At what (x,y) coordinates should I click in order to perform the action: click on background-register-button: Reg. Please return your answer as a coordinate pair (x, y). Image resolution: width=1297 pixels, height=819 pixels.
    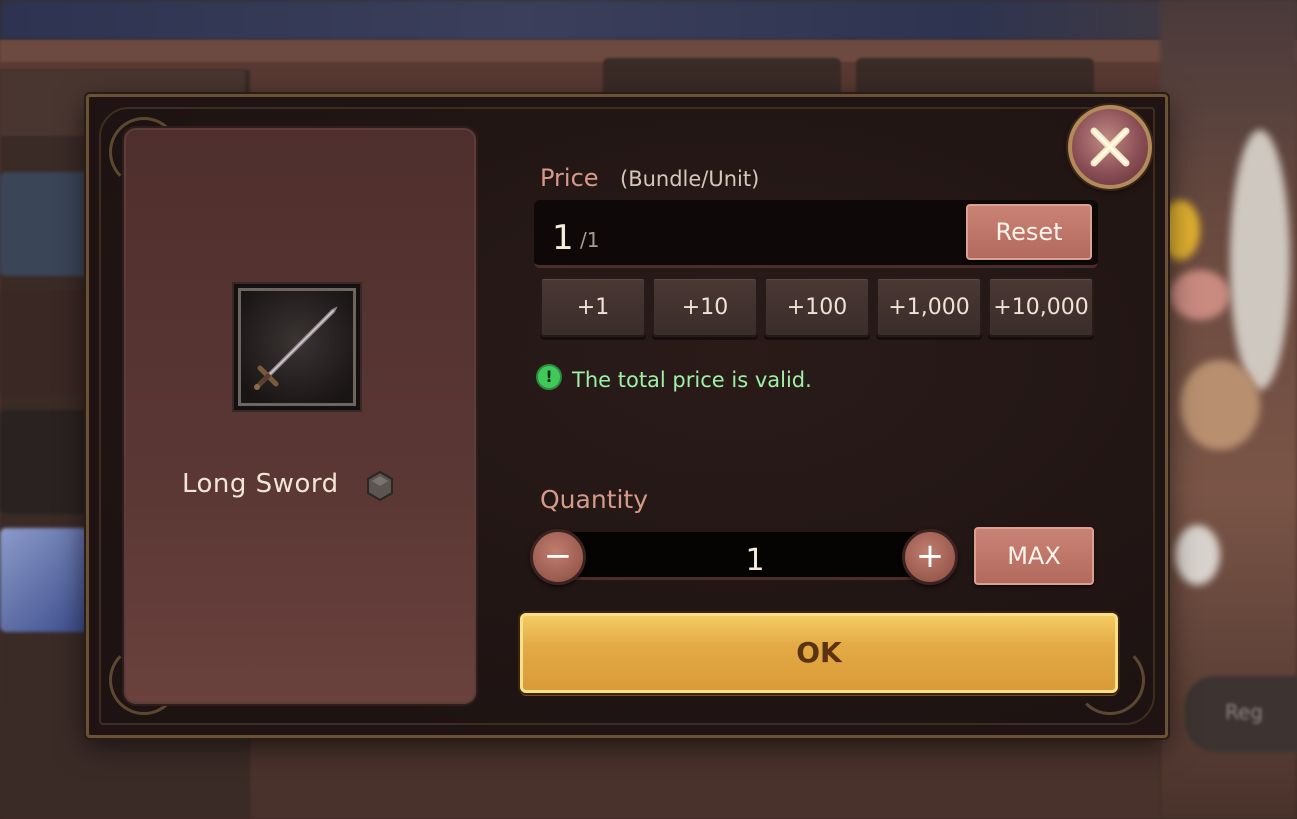
    Looking at the image, I should click on (1241, 714).